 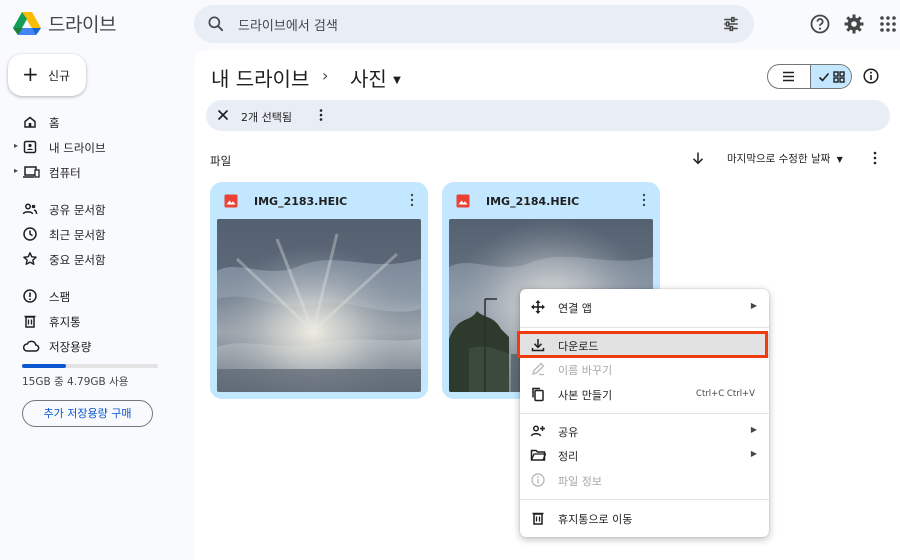 I want to click on cloud-icon, so click(x=31, y=346).